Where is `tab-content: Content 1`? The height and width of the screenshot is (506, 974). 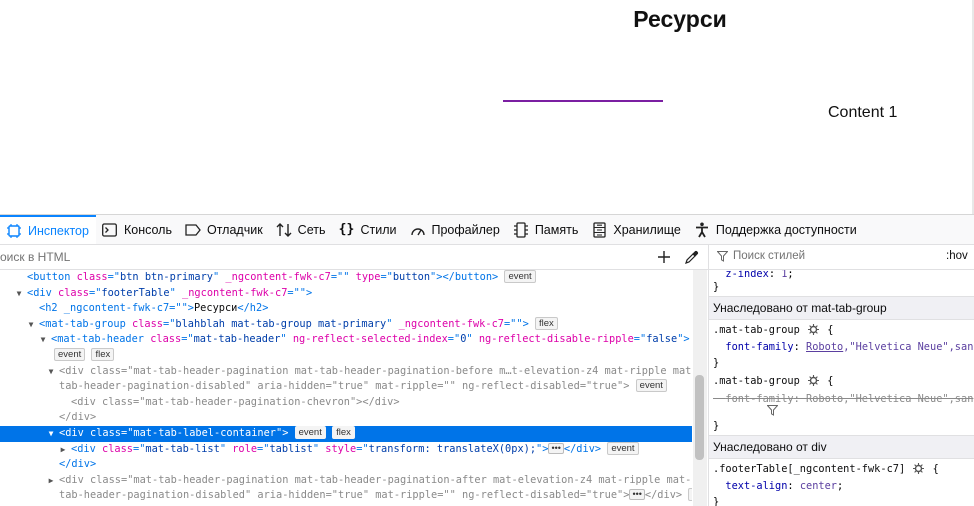
tab-content: Content 1 is located at coordinates (862, 113).